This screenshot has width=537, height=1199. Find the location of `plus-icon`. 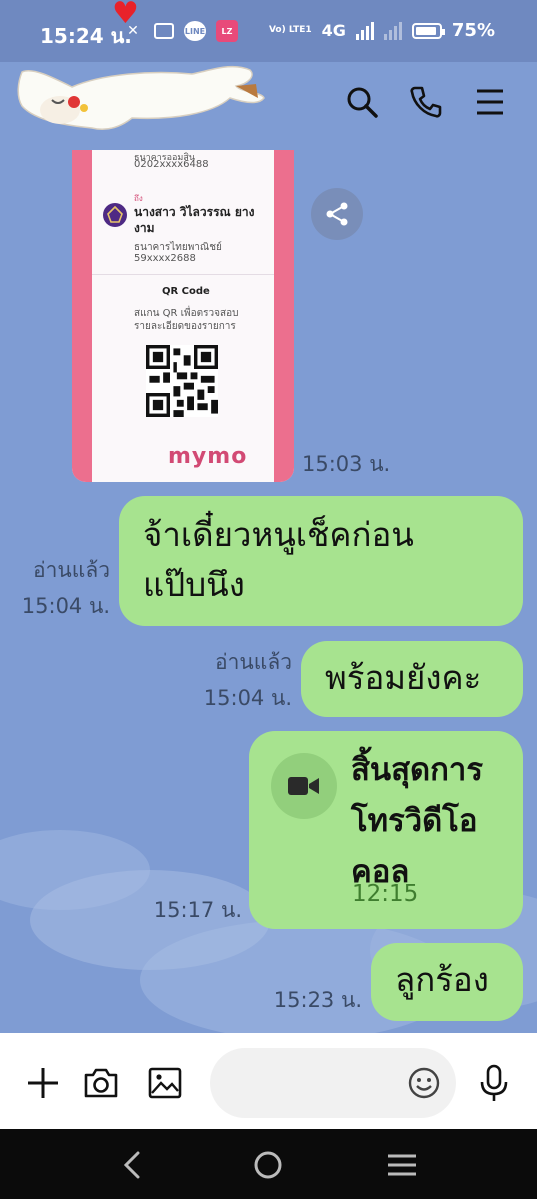

plus-icon is located at coordinates (43, 1083).